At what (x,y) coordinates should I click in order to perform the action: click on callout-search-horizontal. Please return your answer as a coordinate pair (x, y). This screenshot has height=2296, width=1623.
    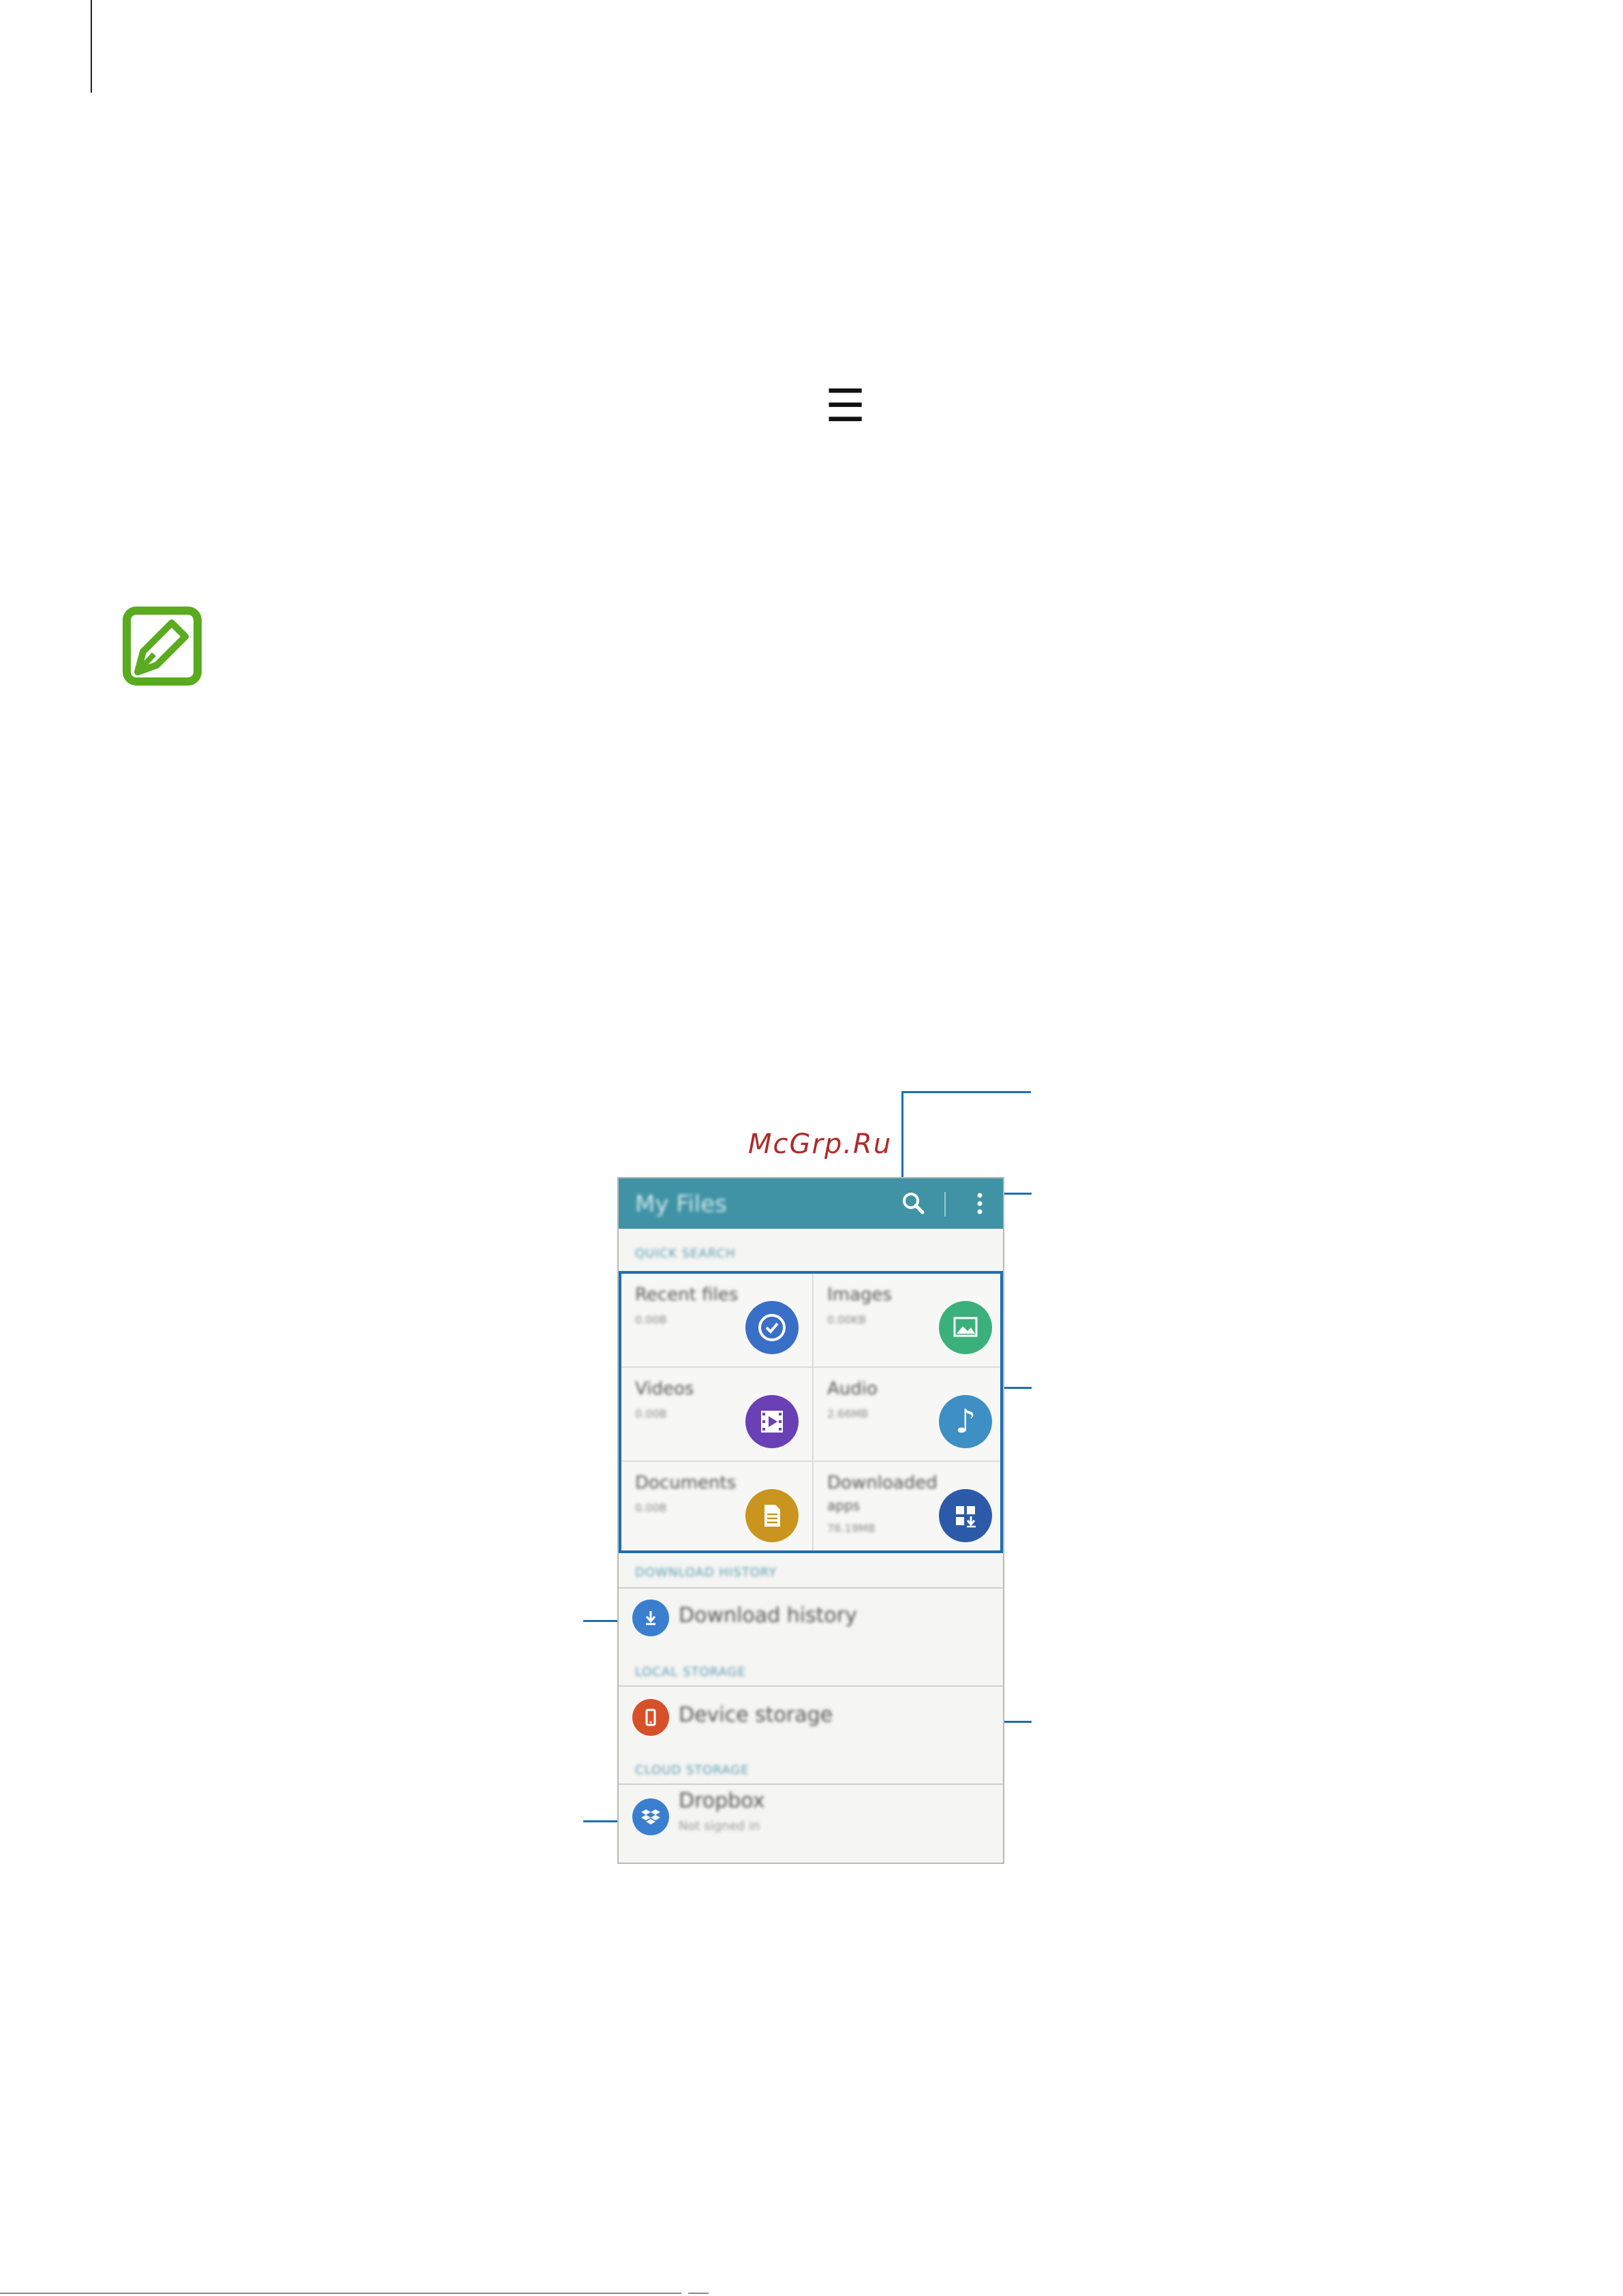
    Looking at the image, I should click on (966, 1092).